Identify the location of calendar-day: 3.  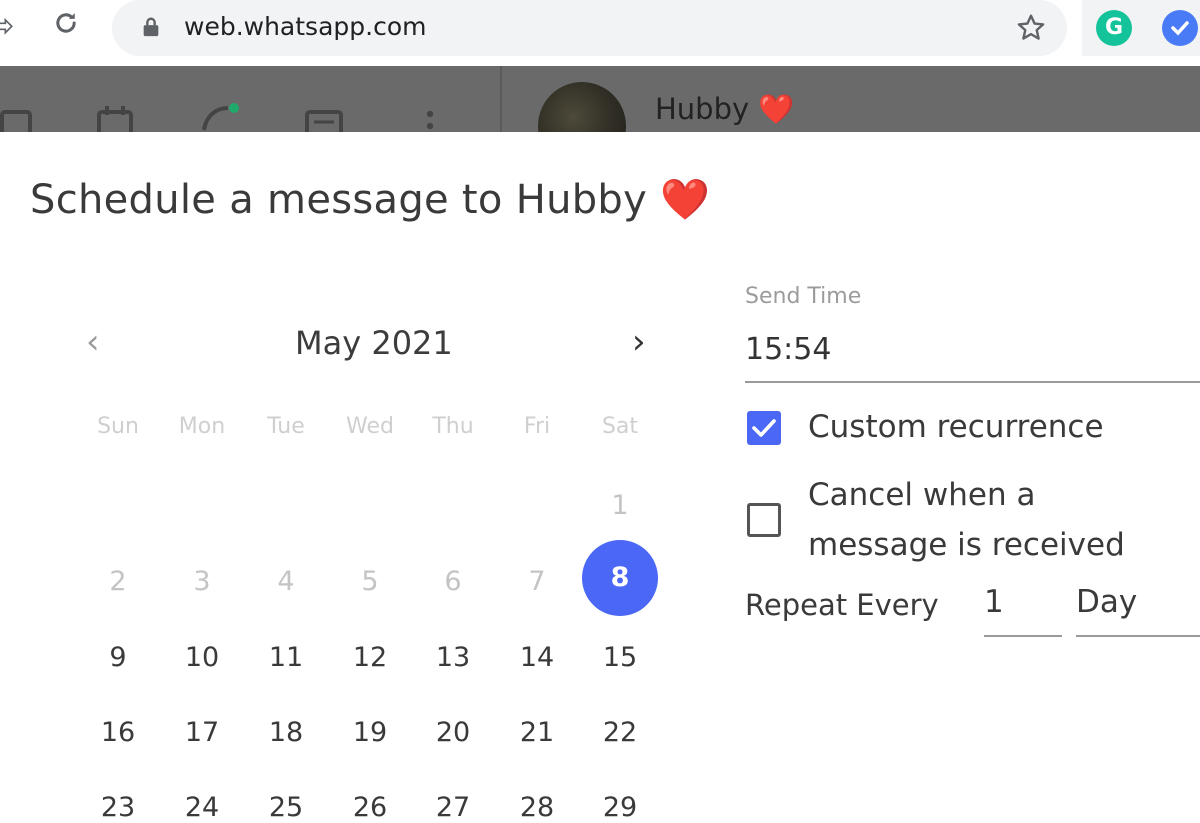
(202, 581).